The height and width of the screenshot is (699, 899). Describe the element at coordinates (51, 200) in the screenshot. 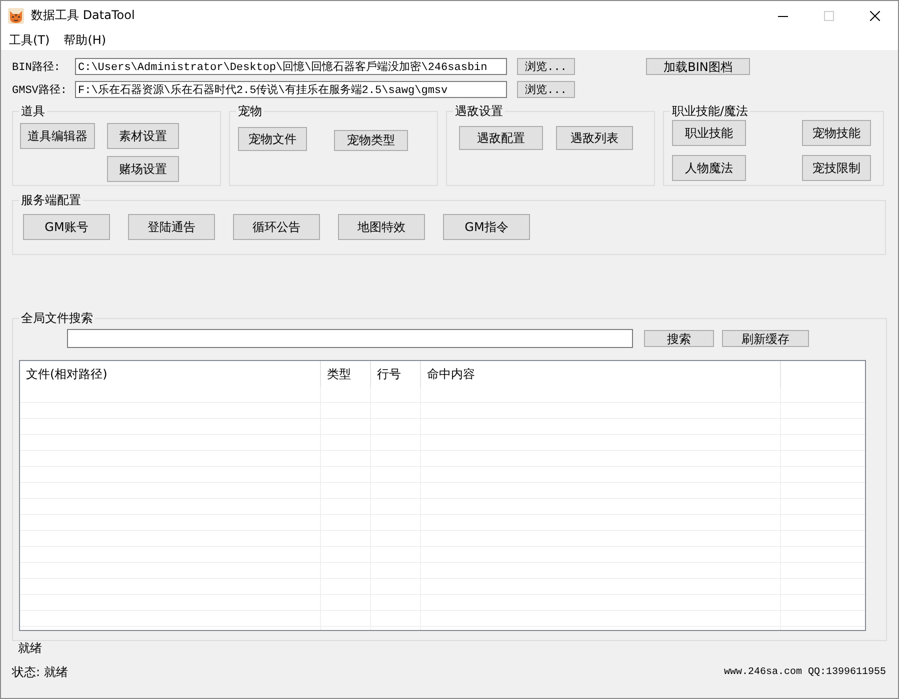

I see `group-title: 服务端配置` at that location.